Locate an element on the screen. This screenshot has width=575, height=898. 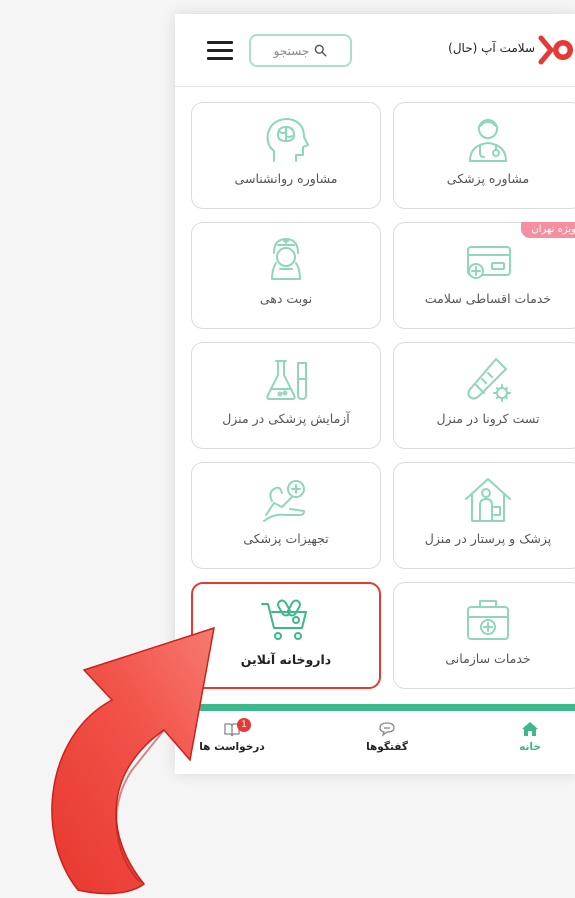
lab-flask-icon is located at coordinates (286, 380).